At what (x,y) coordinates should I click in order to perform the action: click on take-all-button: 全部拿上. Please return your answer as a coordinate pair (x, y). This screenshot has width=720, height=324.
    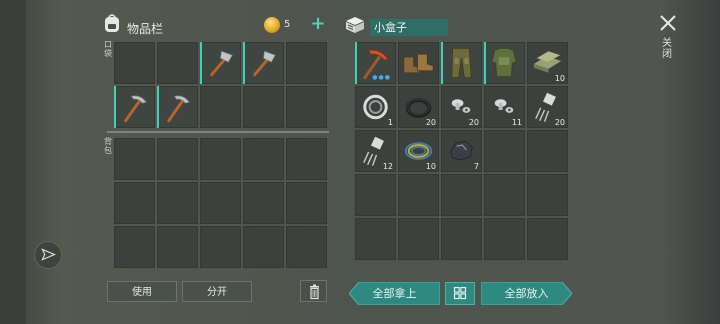
    Looking at the image, I should click on (394, 293).